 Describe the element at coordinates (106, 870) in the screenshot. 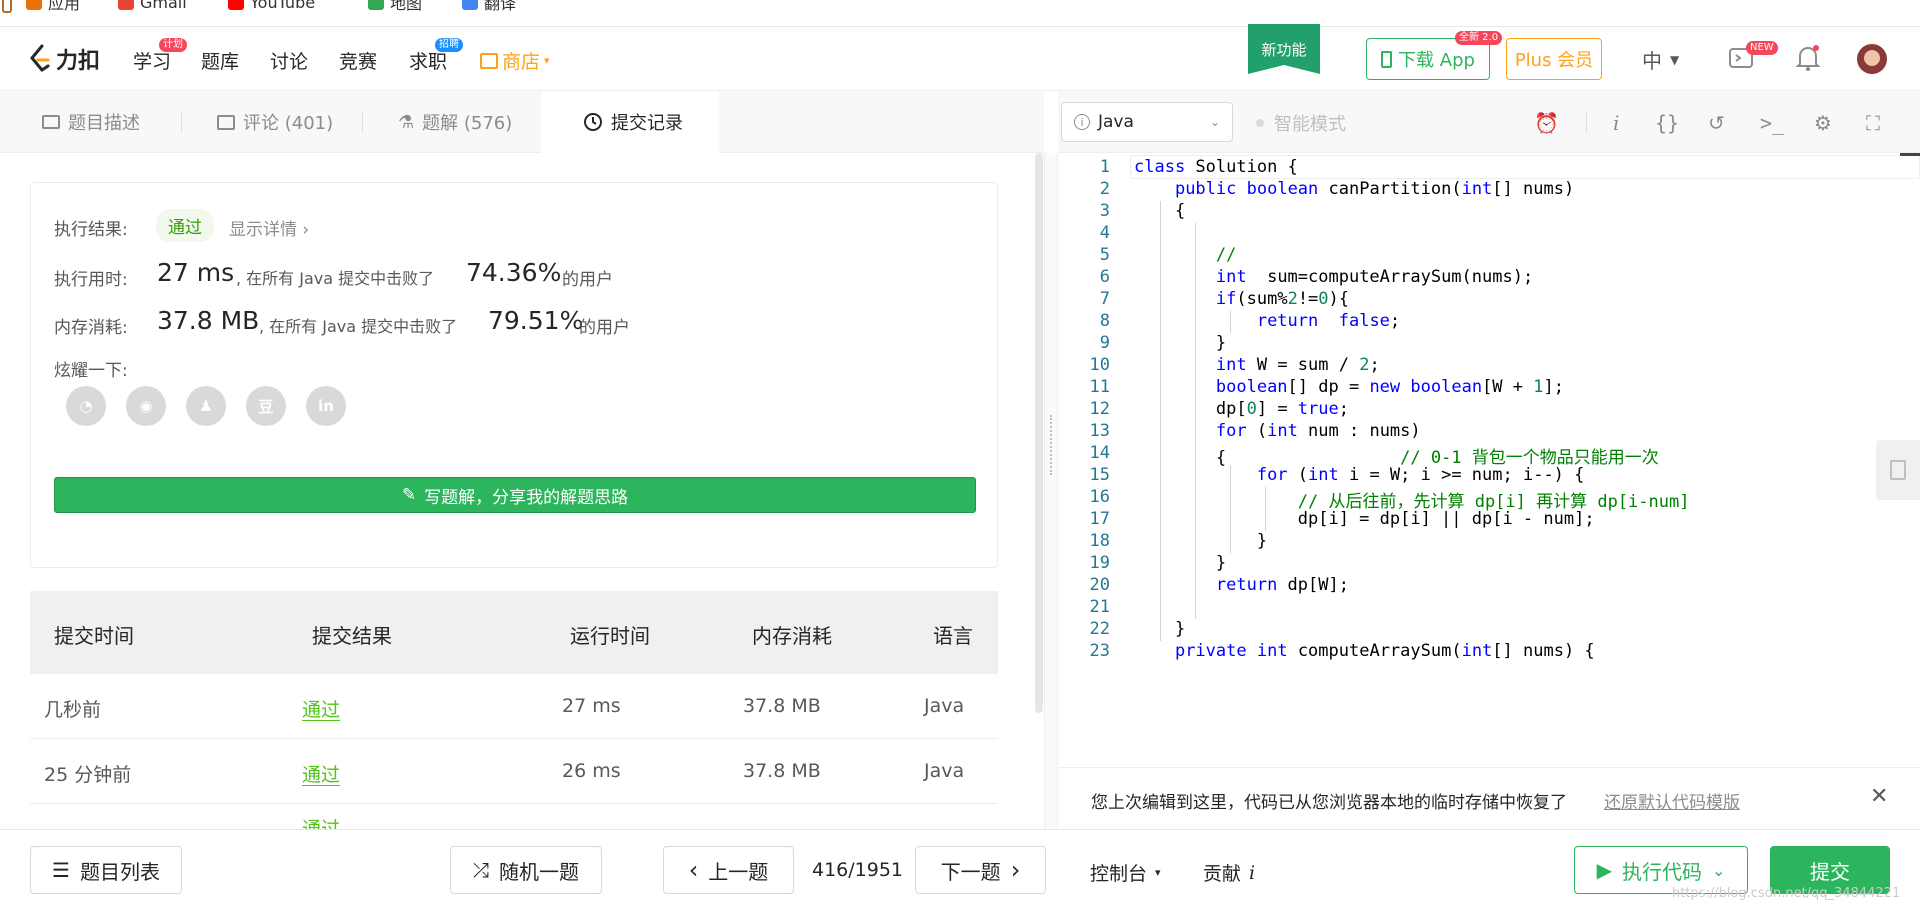

I see `problem-list-button: ☰ 题目列表` at that location.